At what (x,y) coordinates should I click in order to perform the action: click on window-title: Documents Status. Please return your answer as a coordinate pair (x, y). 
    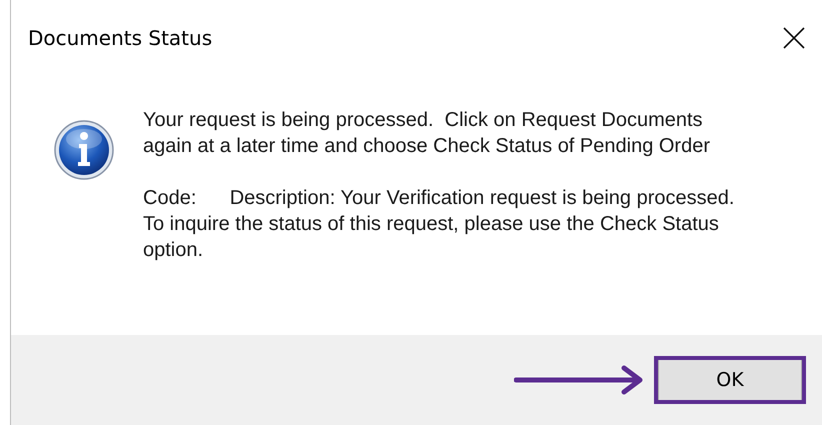
    Looking at the image, I should click on (120, 38).